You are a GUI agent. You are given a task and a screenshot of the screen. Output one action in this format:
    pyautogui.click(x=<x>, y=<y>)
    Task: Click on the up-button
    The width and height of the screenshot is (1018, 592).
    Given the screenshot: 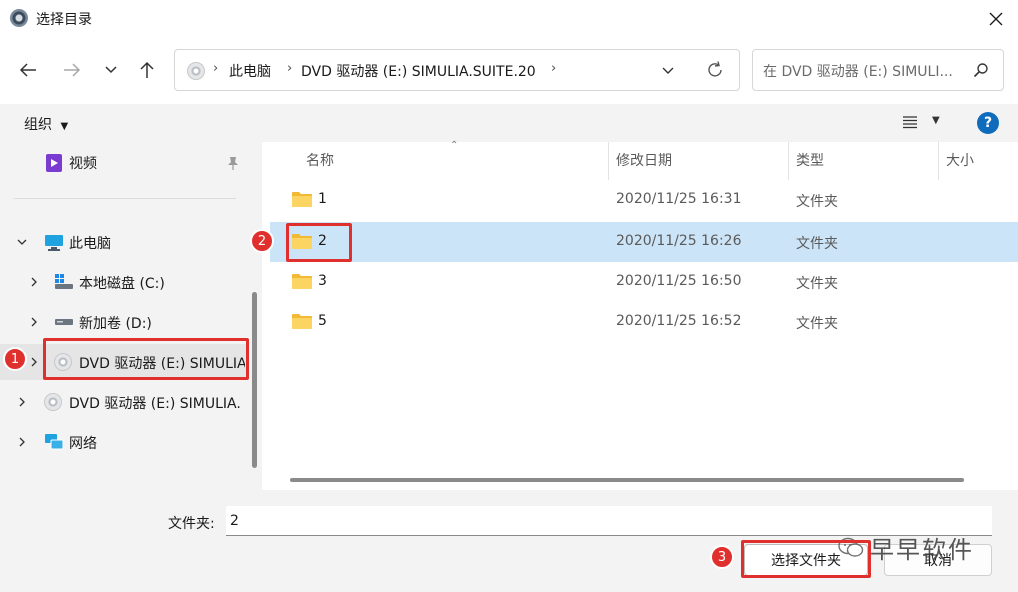 What is the action you would take?
    pyautogui.click(x=147, y=70)
    